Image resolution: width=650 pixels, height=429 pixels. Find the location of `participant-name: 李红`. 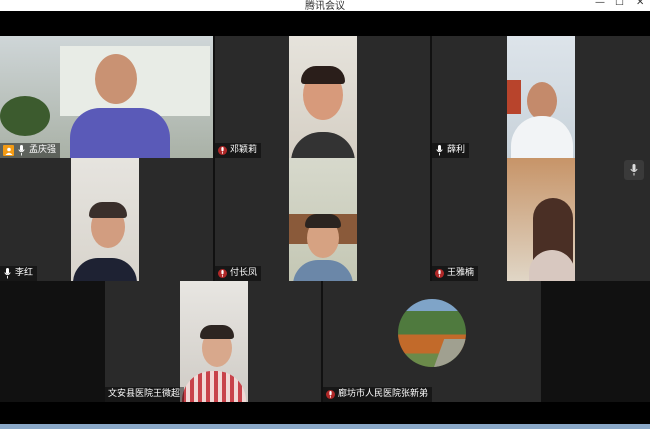

participant-name: 李红 is located at coordinates (24, 273).